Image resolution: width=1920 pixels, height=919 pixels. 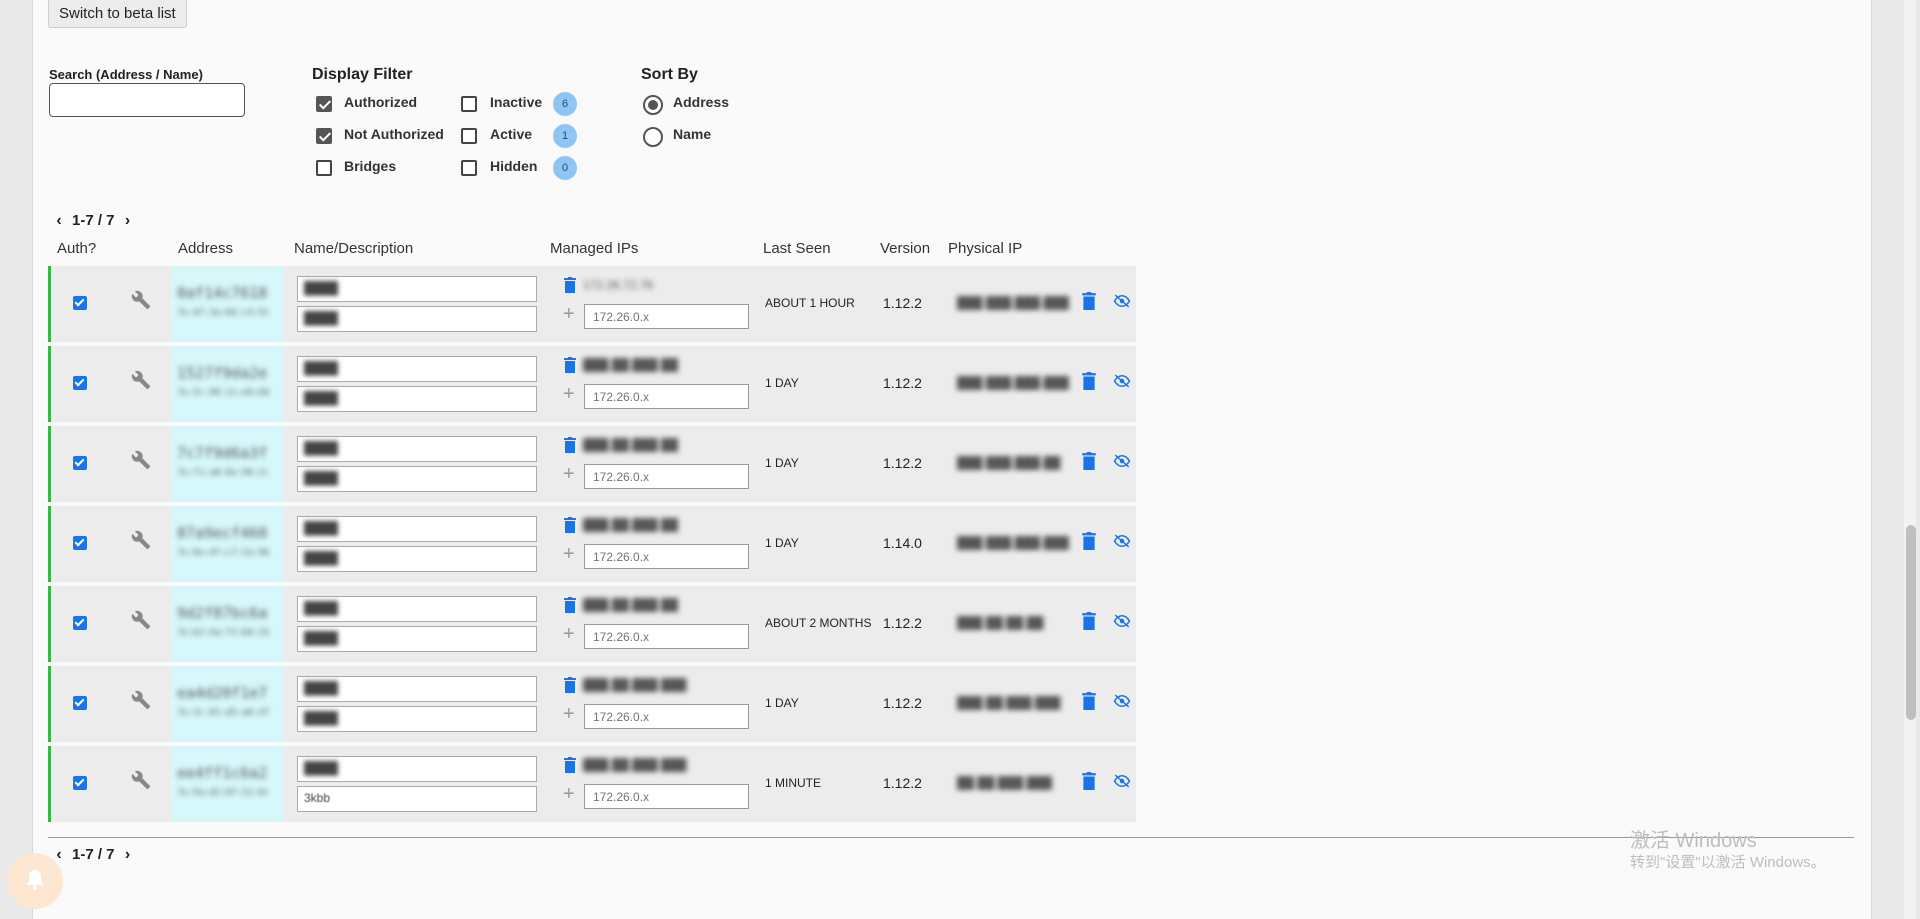 What do you see at coordinates (469, 104) in the screenshot?
I see `filter-inactive-checkbox` at bounding box center [469, 104].